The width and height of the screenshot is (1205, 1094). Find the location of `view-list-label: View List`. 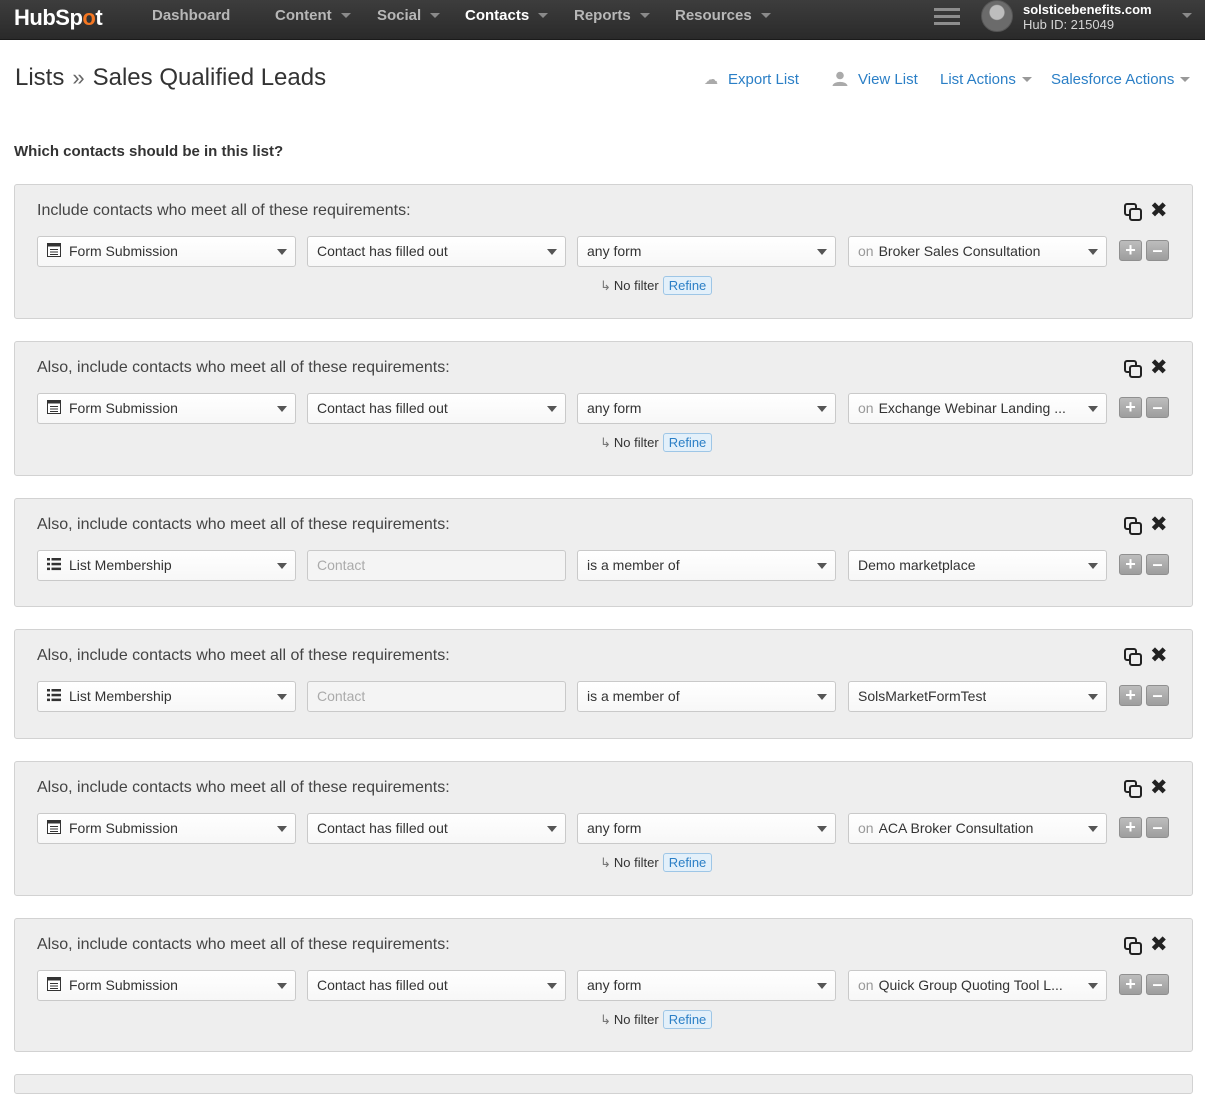

view-list-label: View List is located at coordinates (888, 79).